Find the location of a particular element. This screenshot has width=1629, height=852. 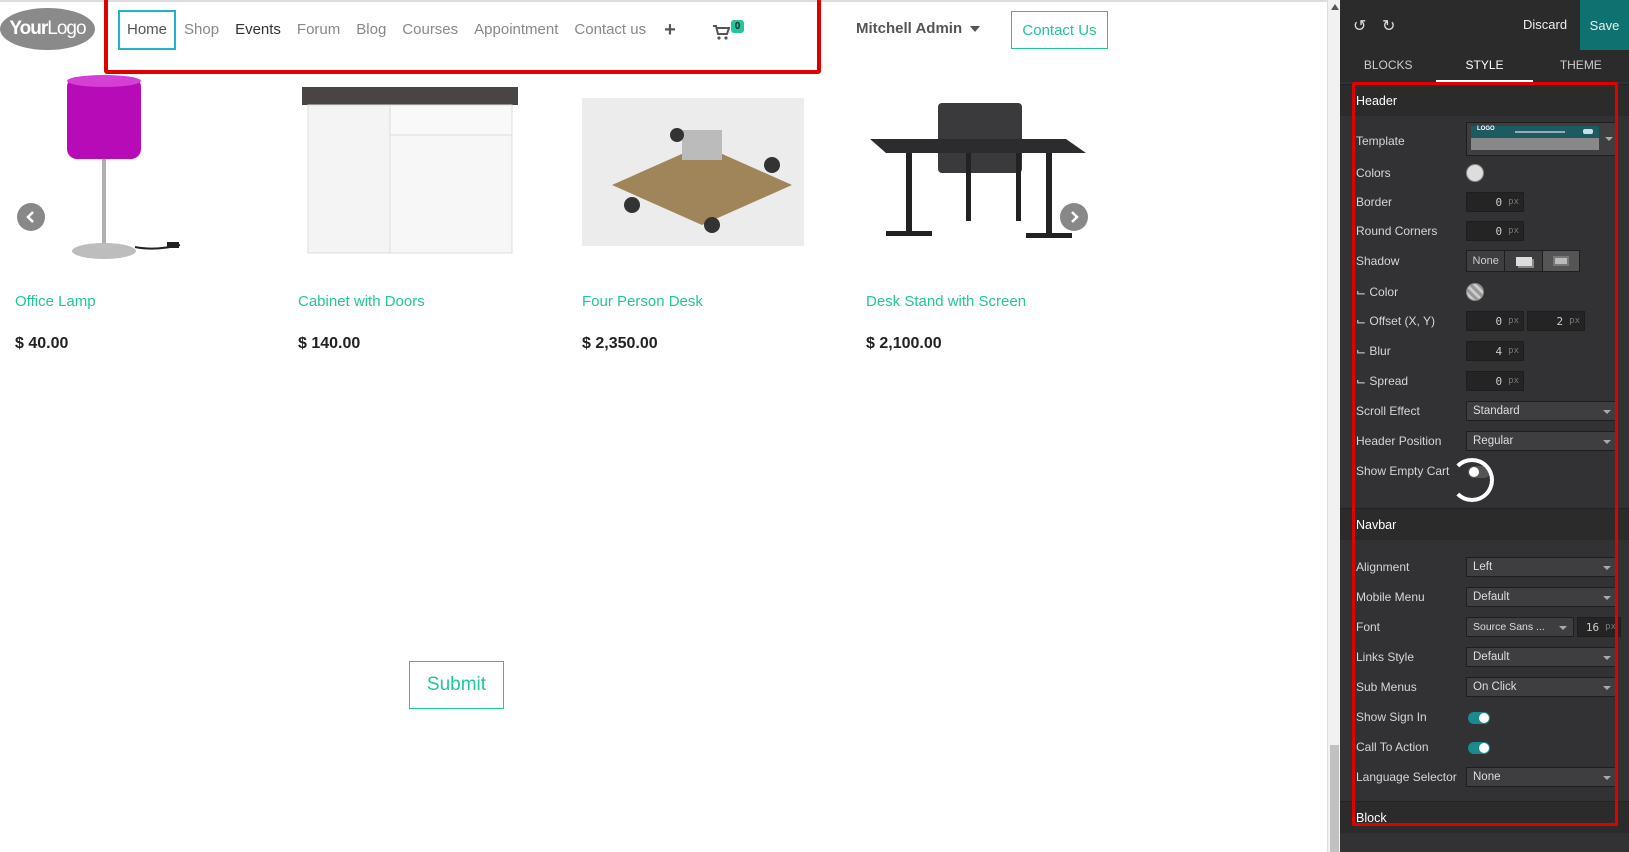

editor-tabs: BLOCKS STYLE THEME is located at coordinates (1484, 66).